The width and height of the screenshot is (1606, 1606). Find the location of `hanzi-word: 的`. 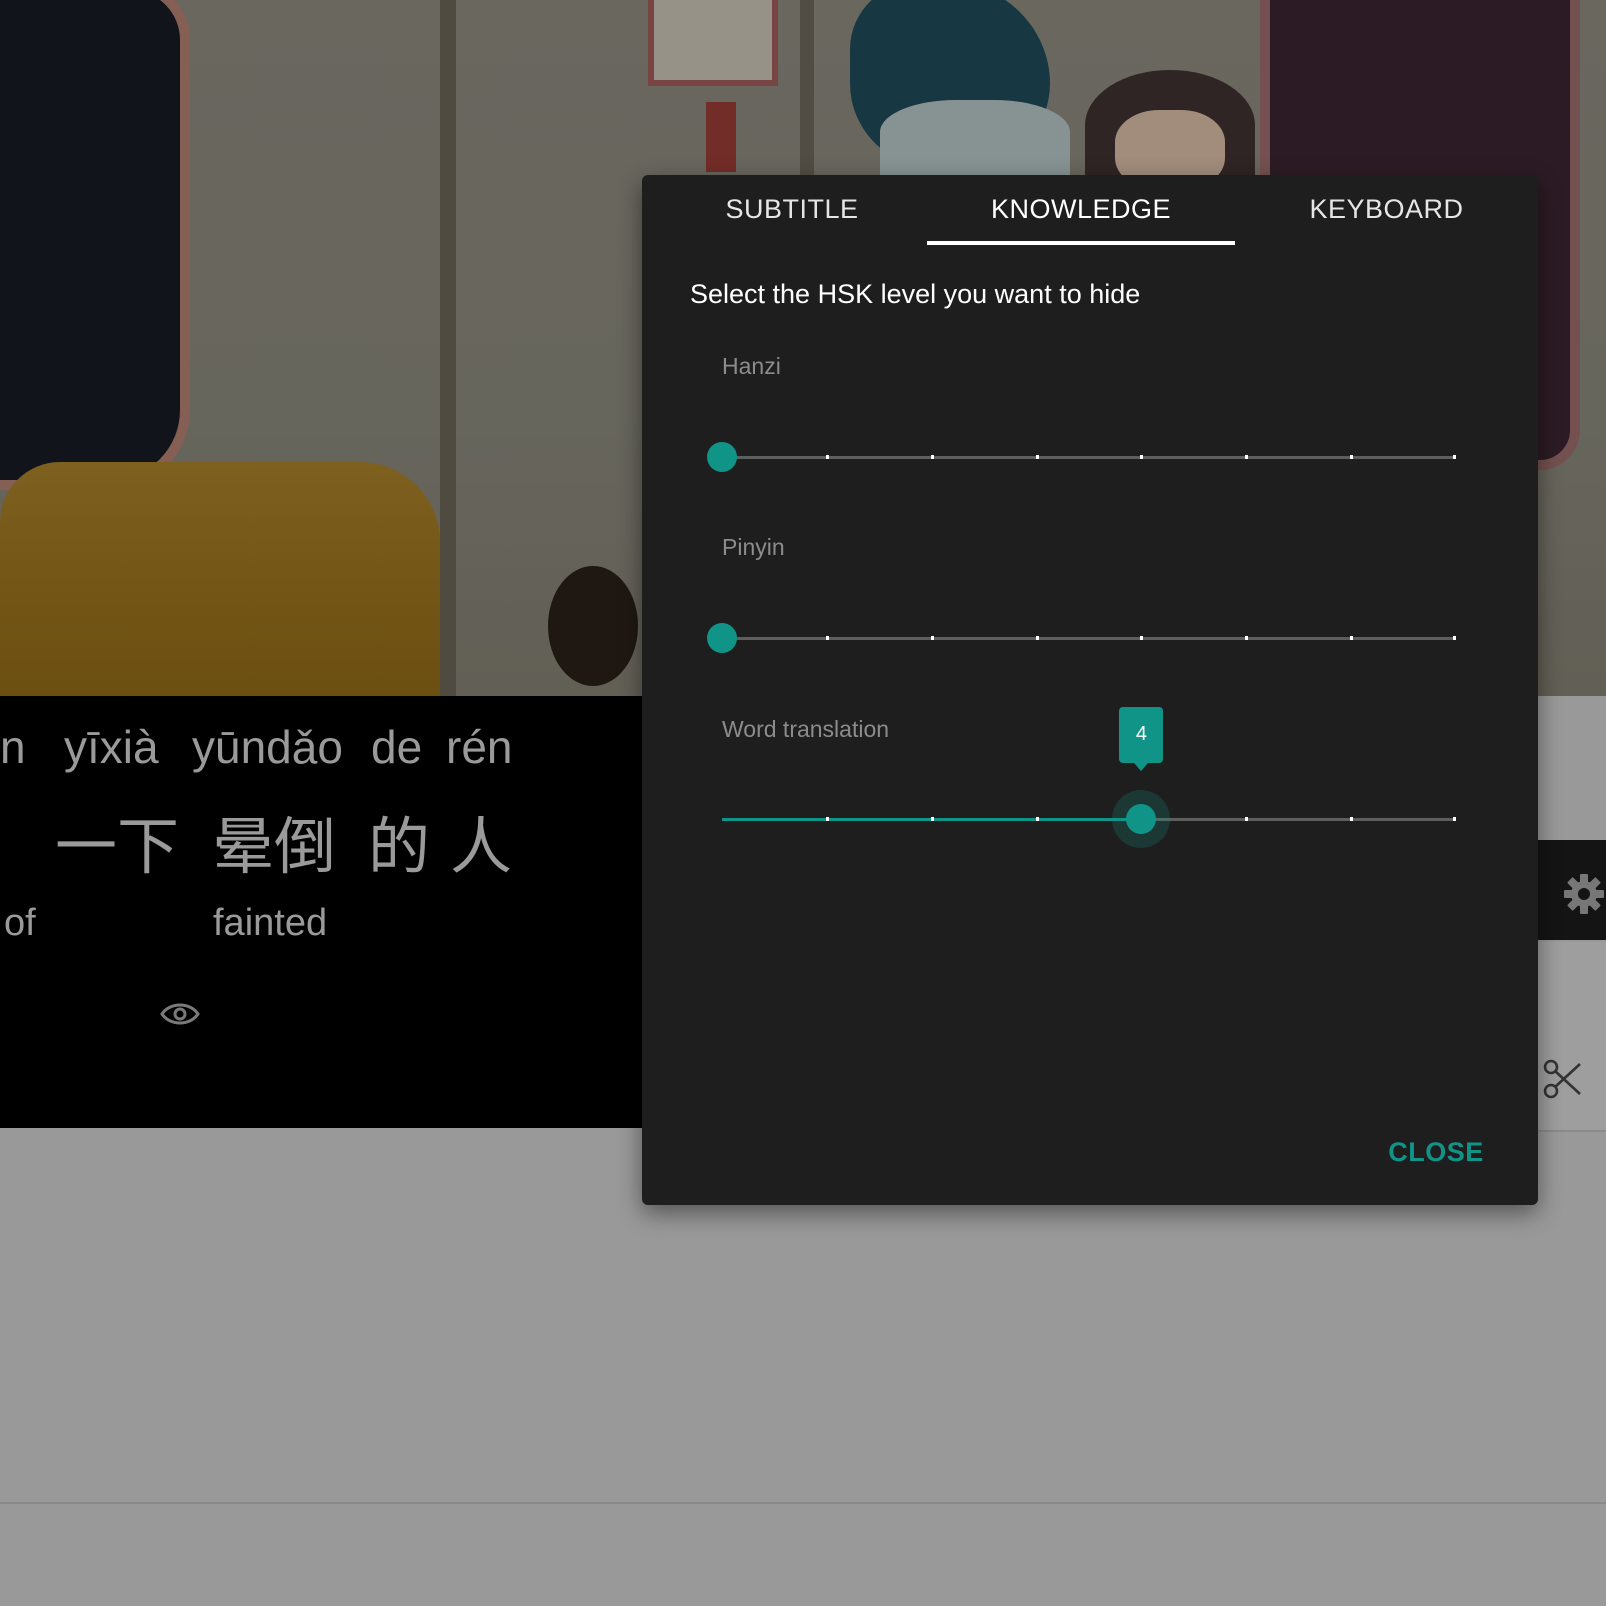

hanzi-word: 的 is located at coordinates (399, 841).